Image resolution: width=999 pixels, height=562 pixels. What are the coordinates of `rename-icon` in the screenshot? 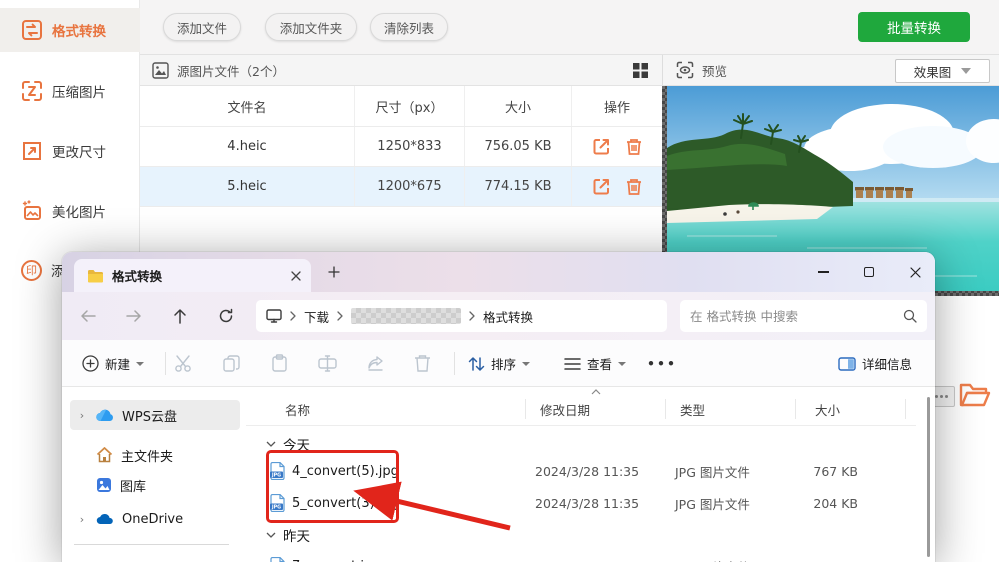 It's located at (327, 363).